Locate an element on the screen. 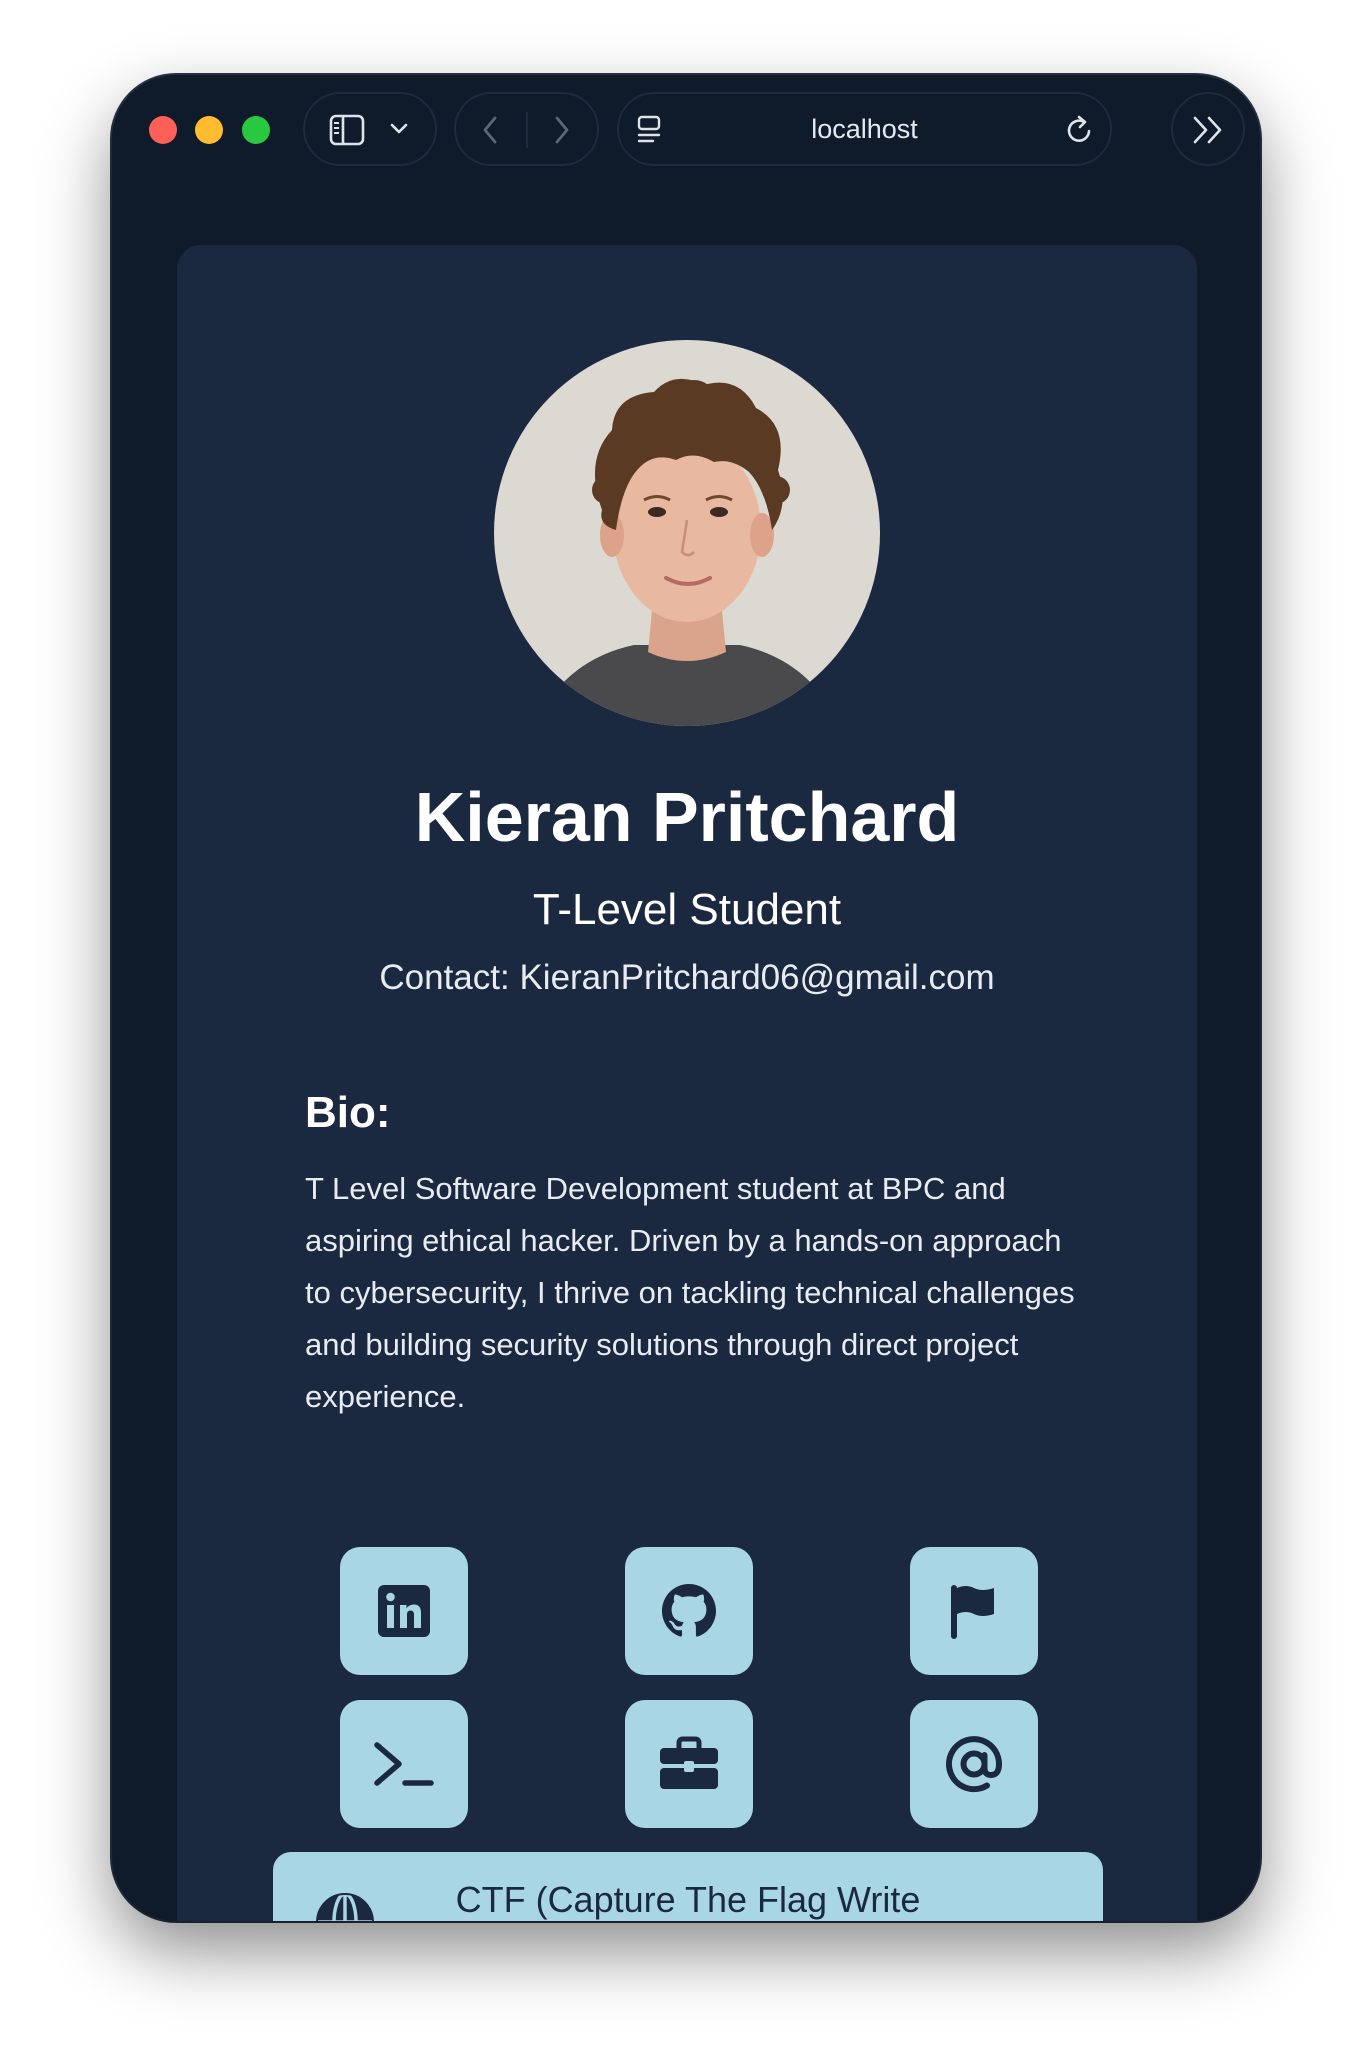 Image resolution: width=1372 pixels, height=2070 pixels. at-sign-icon is located at coordinates (974, 1764).